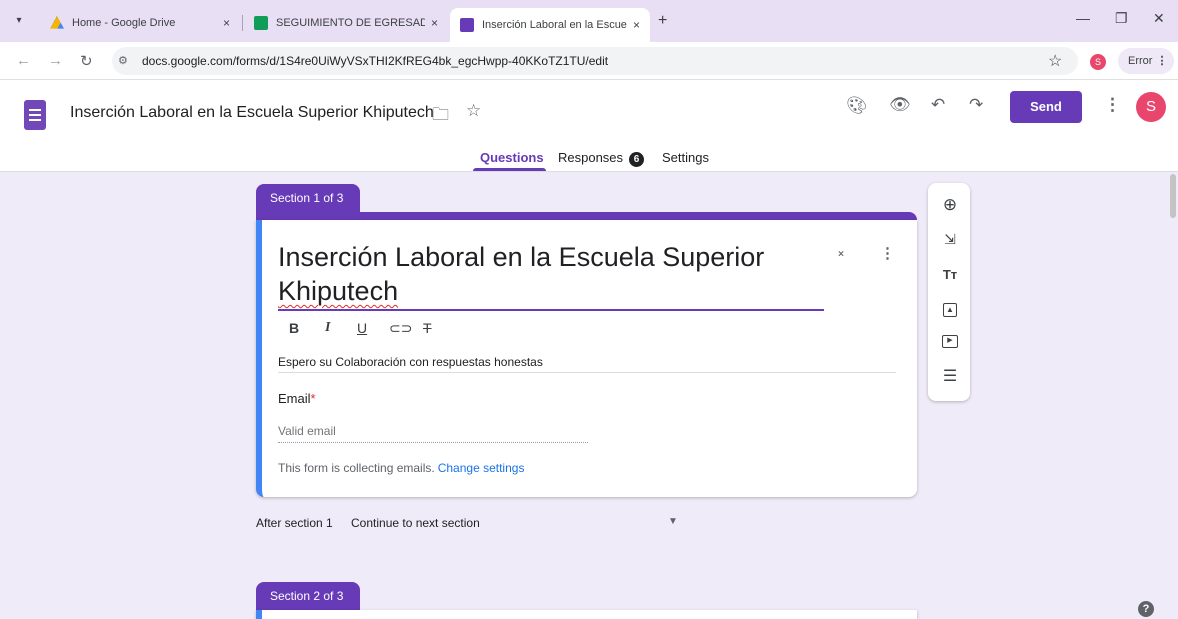  What do you see at coordinates (841, 254) in the screenshot?
I see `collapse-section-icon: ⌄ ⌃` at bounding box center [841, 254].